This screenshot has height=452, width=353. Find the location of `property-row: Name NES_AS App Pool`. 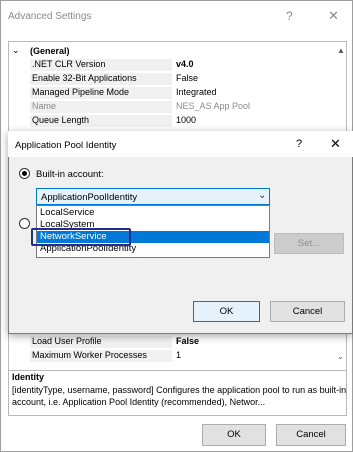

property-row: Name NES_AS App Pool is located at coordinates (177, 107).